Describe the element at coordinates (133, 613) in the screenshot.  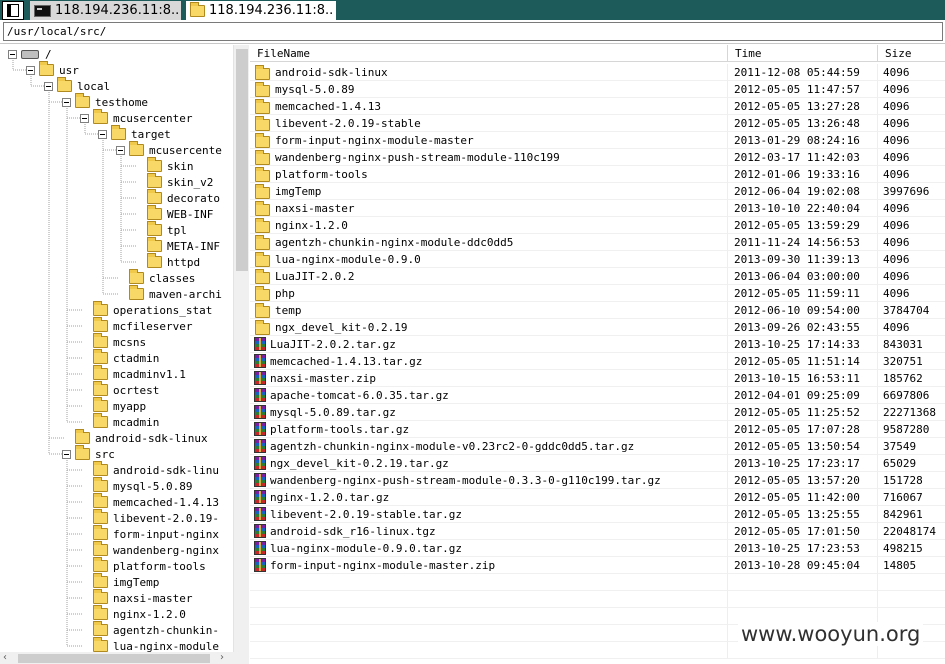
I see `tree-node: nginx-1.2.0` at that location.